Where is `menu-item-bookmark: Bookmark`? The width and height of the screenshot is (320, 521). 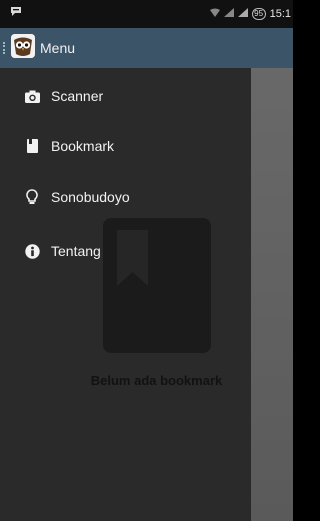 menu-item-bookmark: Bookmark is located at coordinates (125, 146).